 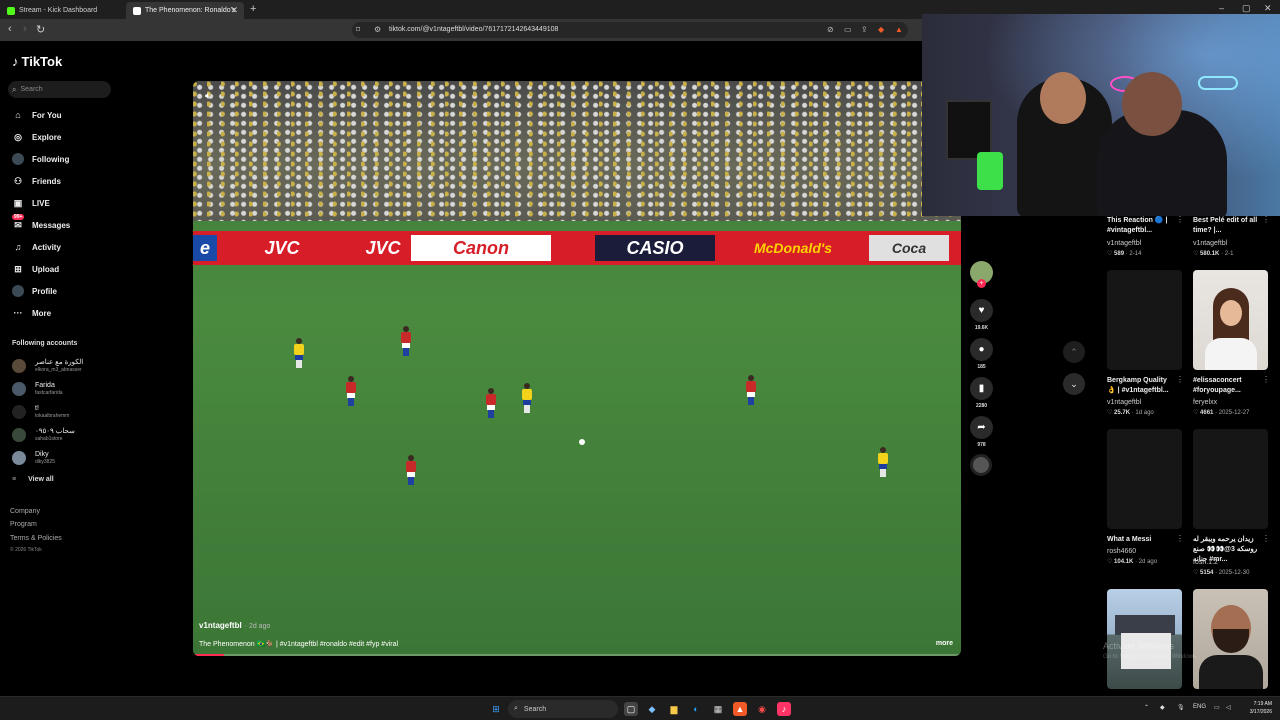 I want to click on next-video-button: ⌄, so click(x=1074, y=384).